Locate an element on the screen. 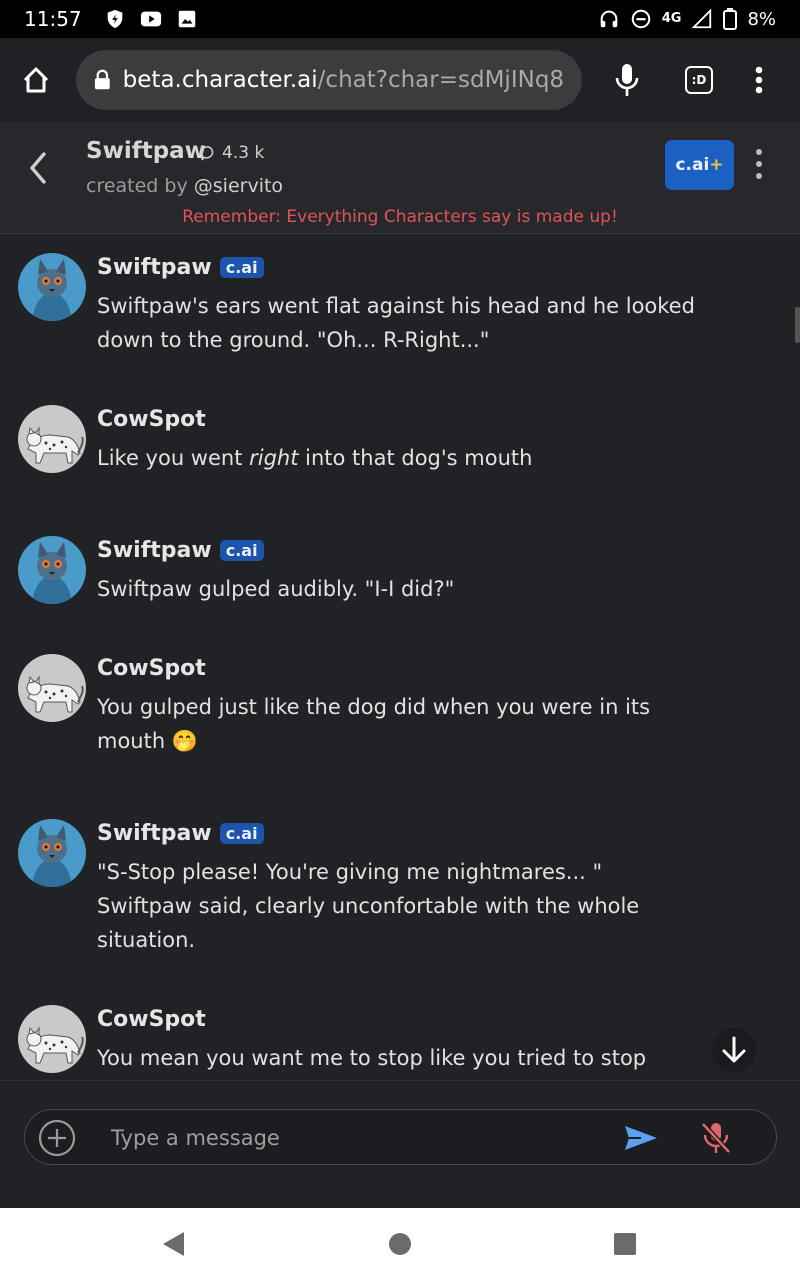  youtube-icon is located at coordinates (150, 19).